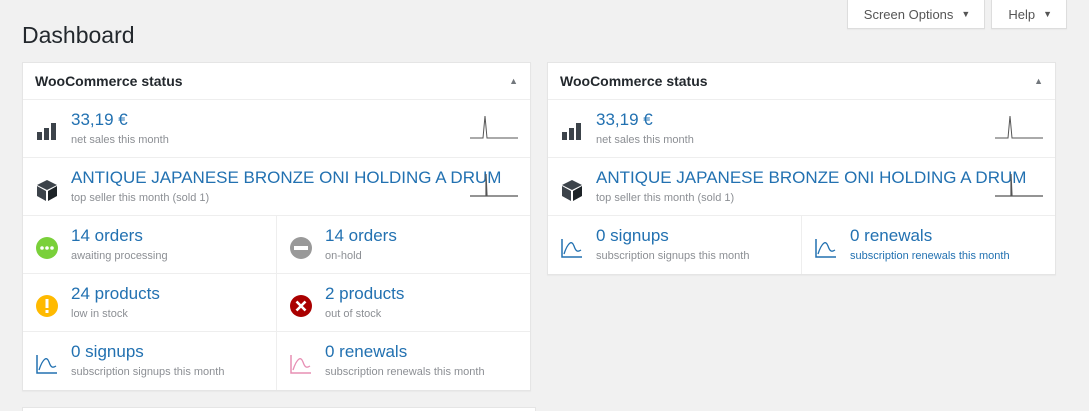 The image size is (1089, 411). Describe the element at coordinates (78, 35) in the screenshot. I see `page-title: Dashboard` at that location.